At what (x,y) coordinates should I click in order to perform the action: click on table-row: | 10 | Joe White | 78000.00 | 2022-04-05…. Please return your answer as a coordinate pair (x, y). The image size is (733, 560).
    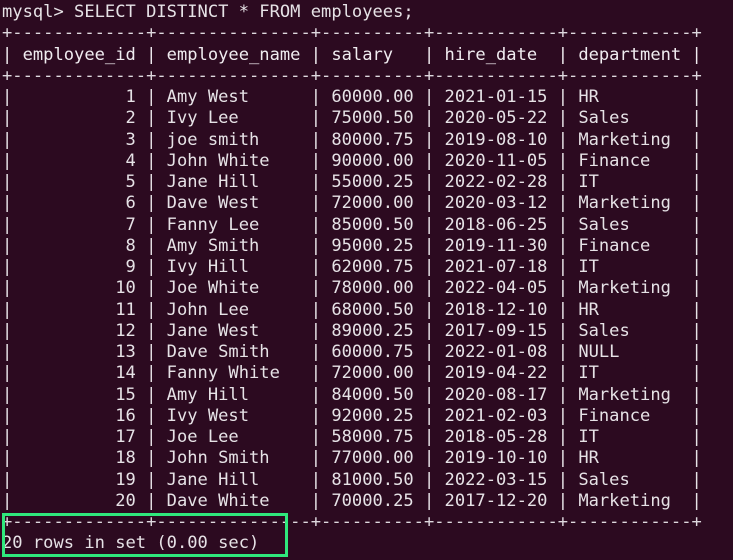
    Looking at the image, I should click on (352, 288).